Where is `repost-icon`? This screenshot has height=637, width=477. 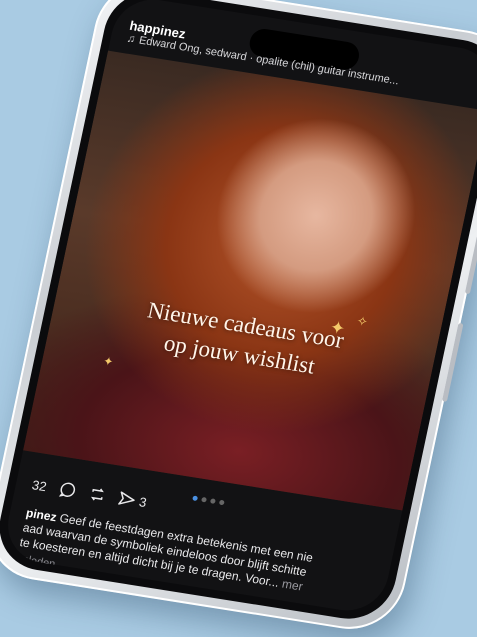
repost-icon is located at coordinates (98, 494).